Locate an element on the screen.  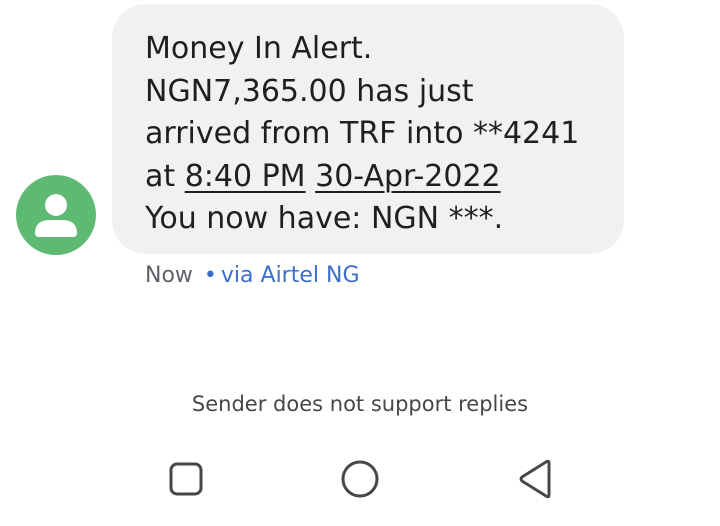
contact-avatar is located at coordinates (56, 215).